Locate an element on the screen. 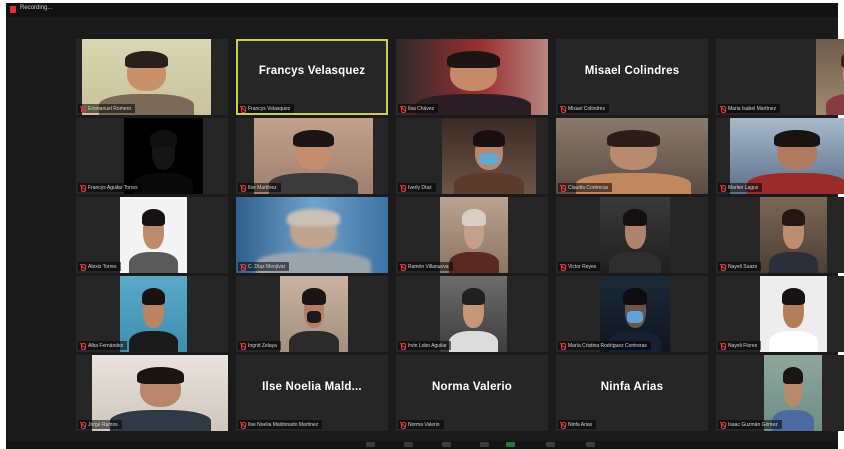 Image resolution: width=844 pixels, height=449 pixels. participant-tile: Emmanuel Romero is located at coordinates (152, 77).